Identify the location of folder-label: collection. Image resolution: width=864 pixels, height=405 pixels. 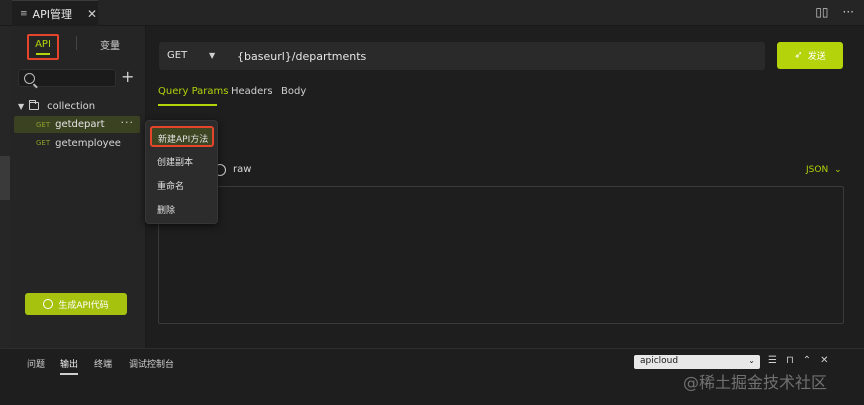
(71, 106).